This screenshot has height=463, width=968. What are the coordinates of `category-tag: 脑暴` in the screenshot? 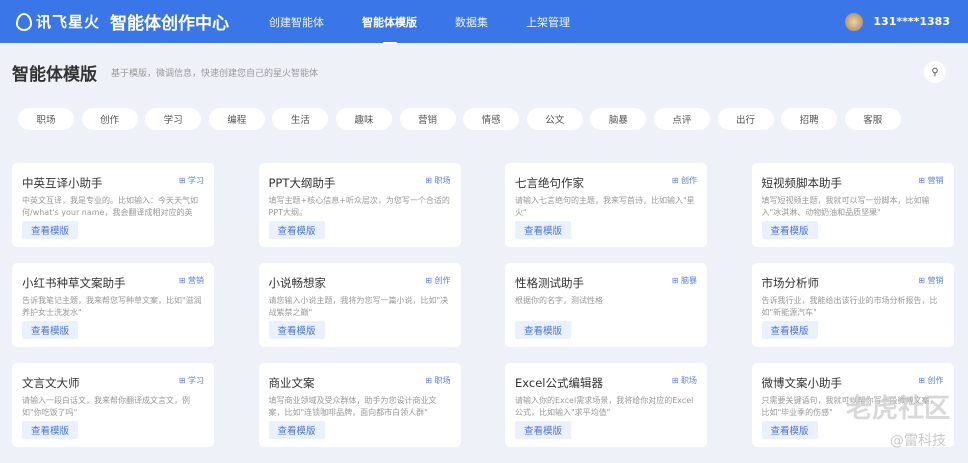 It's located at (618, 119).